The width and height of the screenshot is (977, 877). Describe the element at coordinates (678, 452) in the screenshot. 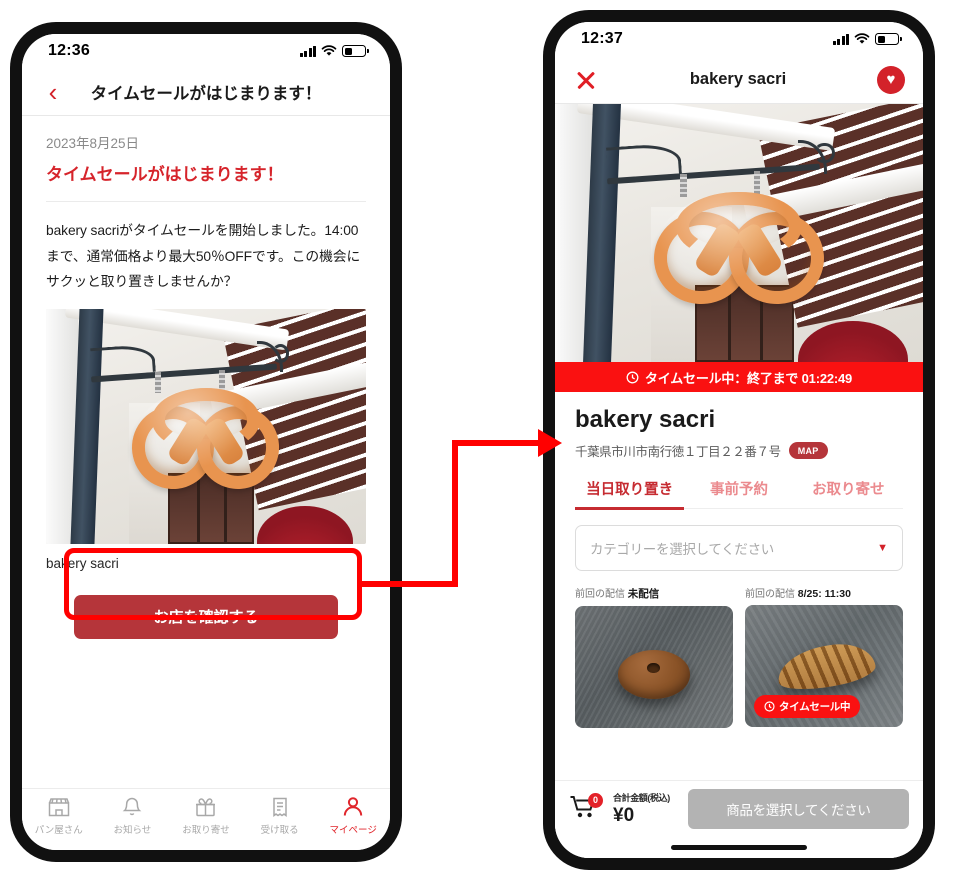

I see `shop-address: 千葉県市川市南行徳１丁目２２番７号` at that location.